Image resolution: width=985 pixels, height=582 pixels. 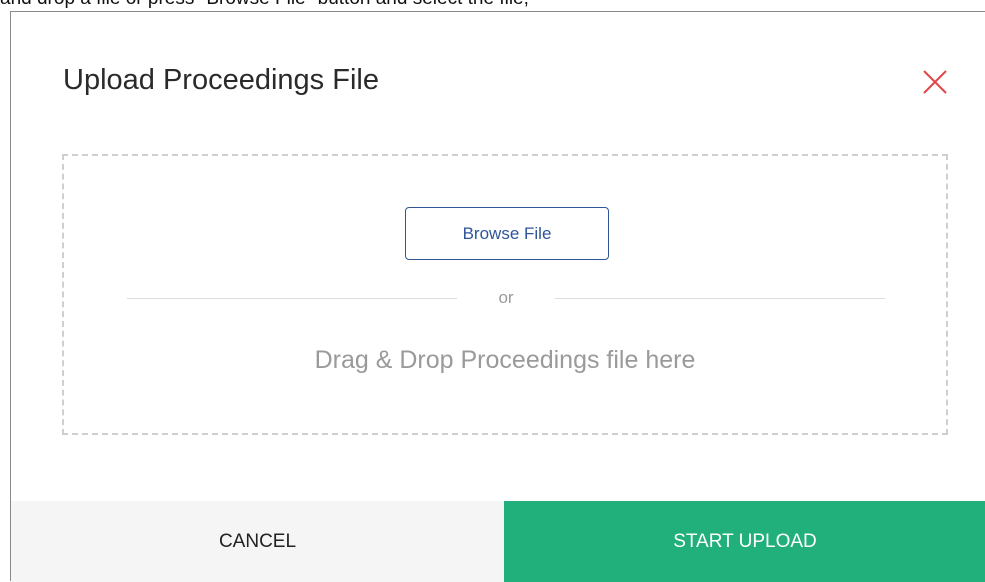 What do you see at coordinates (744, 541) in the screenshot?
I see `start-upload-button: START UPLOAD` at bounding box center [744, 541].